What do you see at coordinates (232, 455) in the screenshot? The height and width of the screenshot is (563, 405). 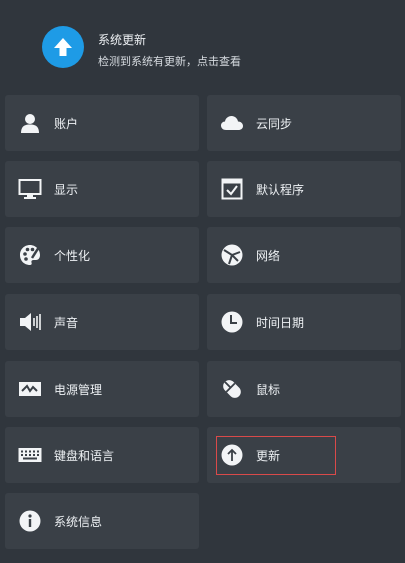 I see `update-icon` at bounding box center [232, 455].